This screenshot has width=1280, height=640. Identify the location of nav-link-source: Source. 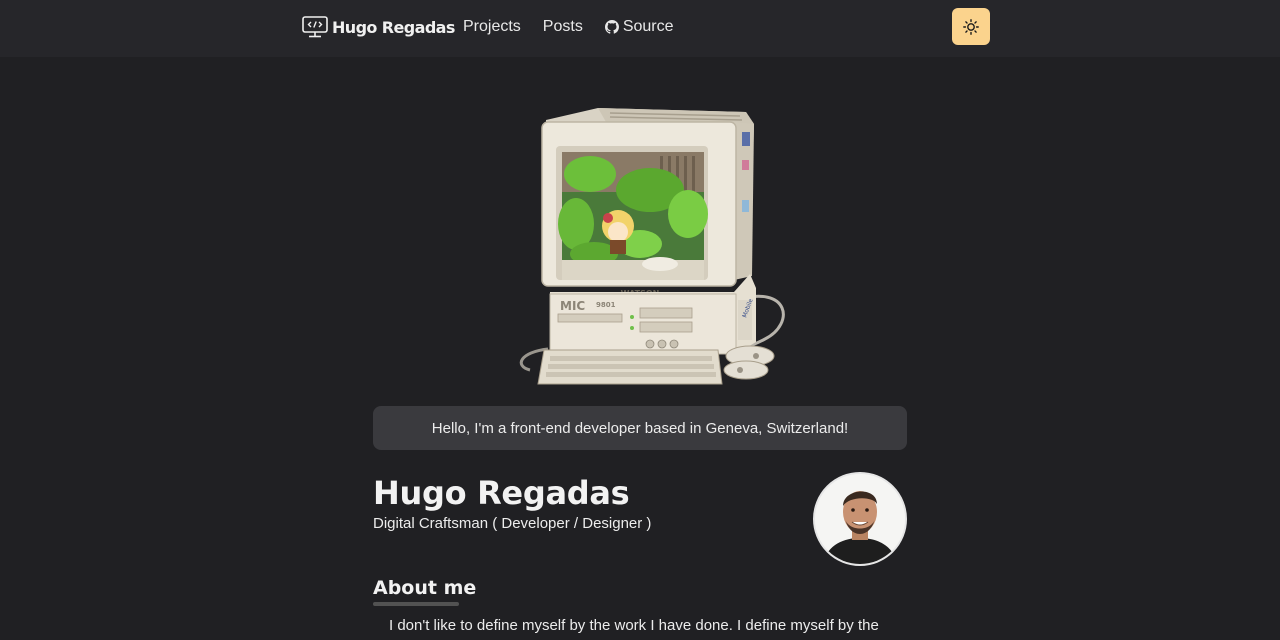
(639, 27).